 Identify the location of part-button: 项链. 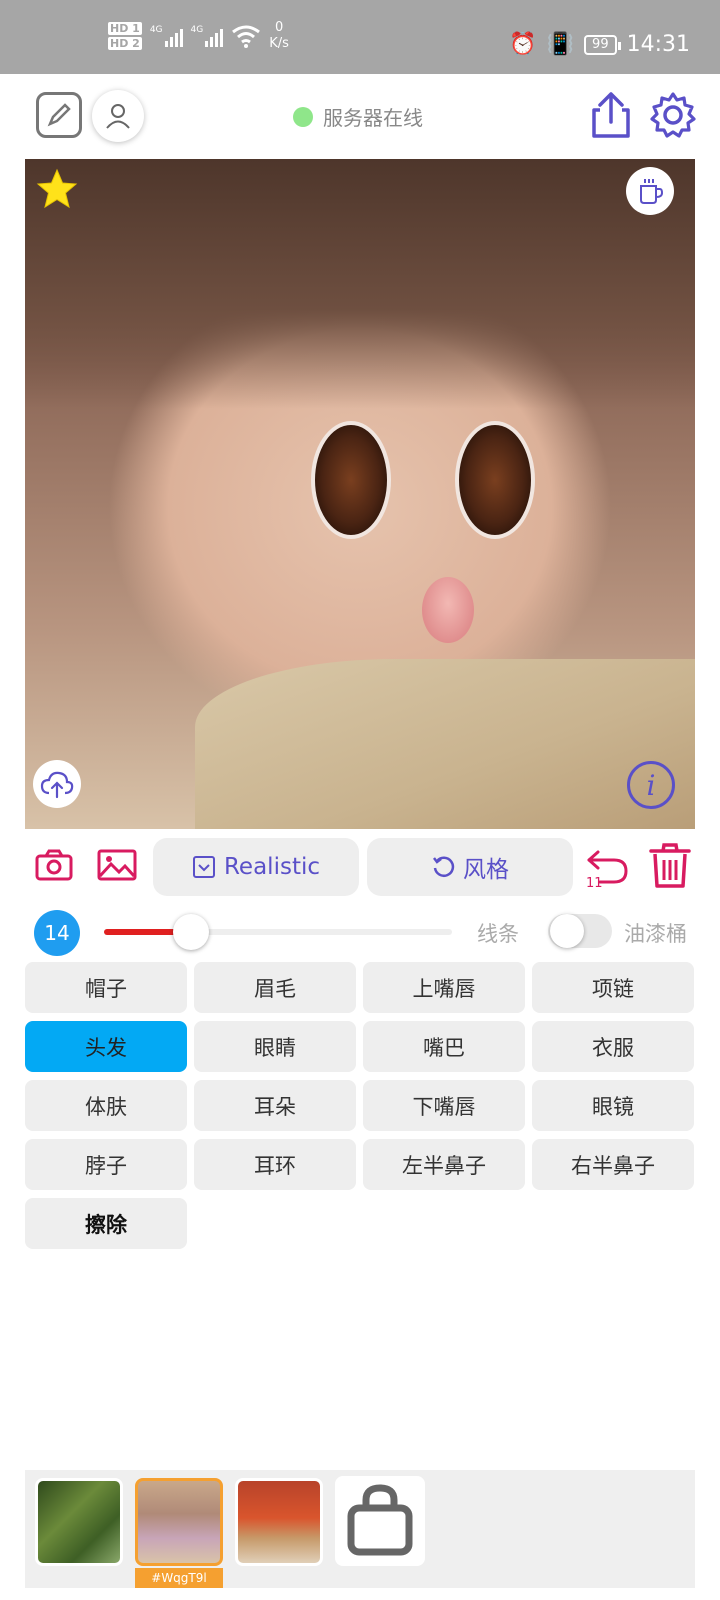
(613, 987).